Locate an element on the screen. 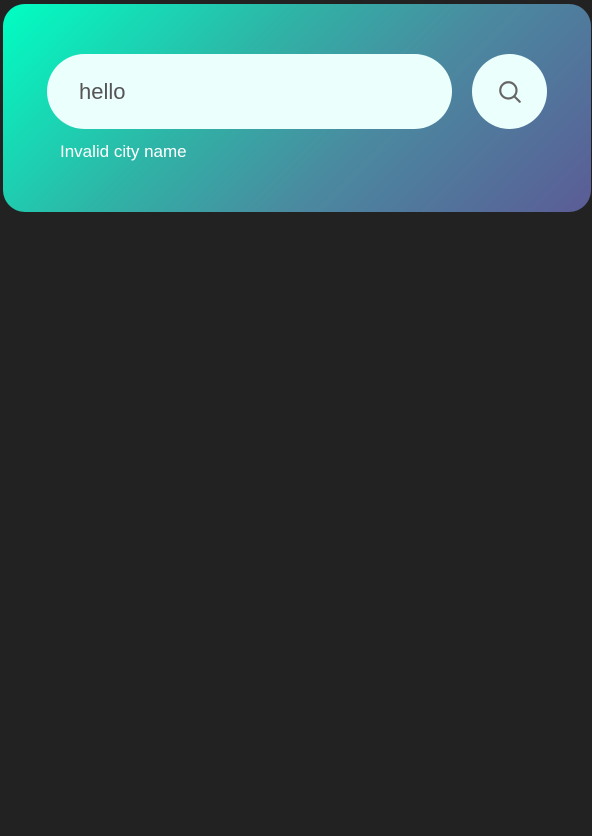 The height and width of the screenshot is (836, 592). city-search-input is located at coordinates (249, 91).